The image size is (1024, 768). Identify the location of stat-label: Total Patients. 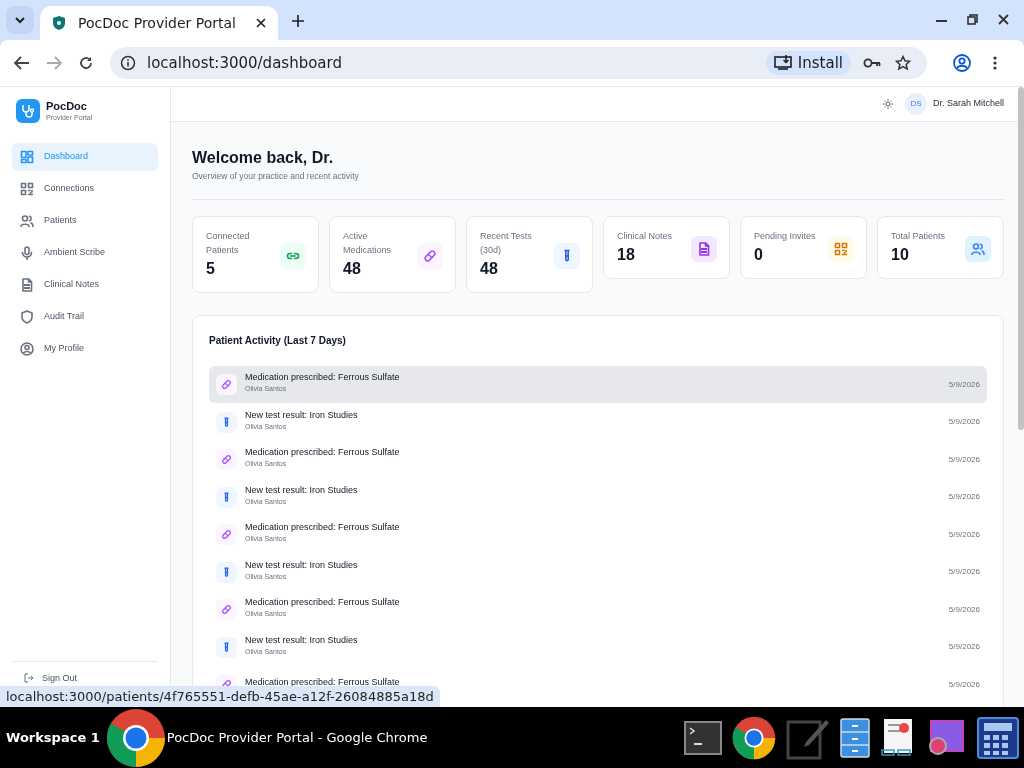
(919, 236).